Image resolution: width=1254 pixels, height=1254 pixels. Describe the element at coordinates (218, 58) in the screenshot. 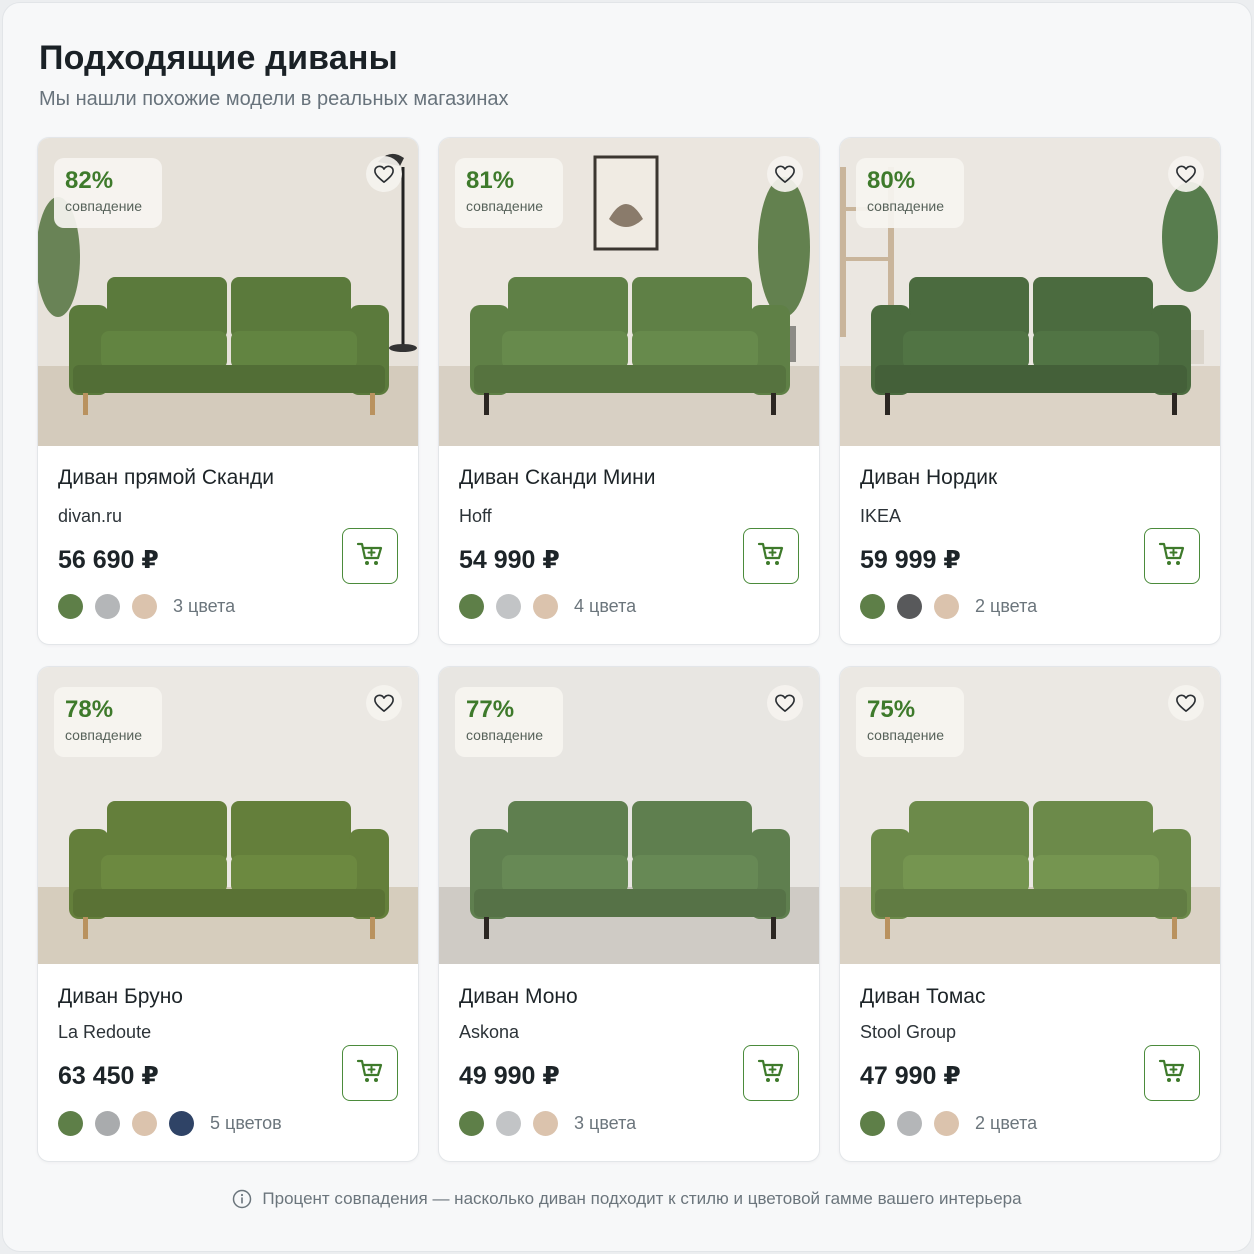

I see `page-title: Подходящие диваны` at that location.